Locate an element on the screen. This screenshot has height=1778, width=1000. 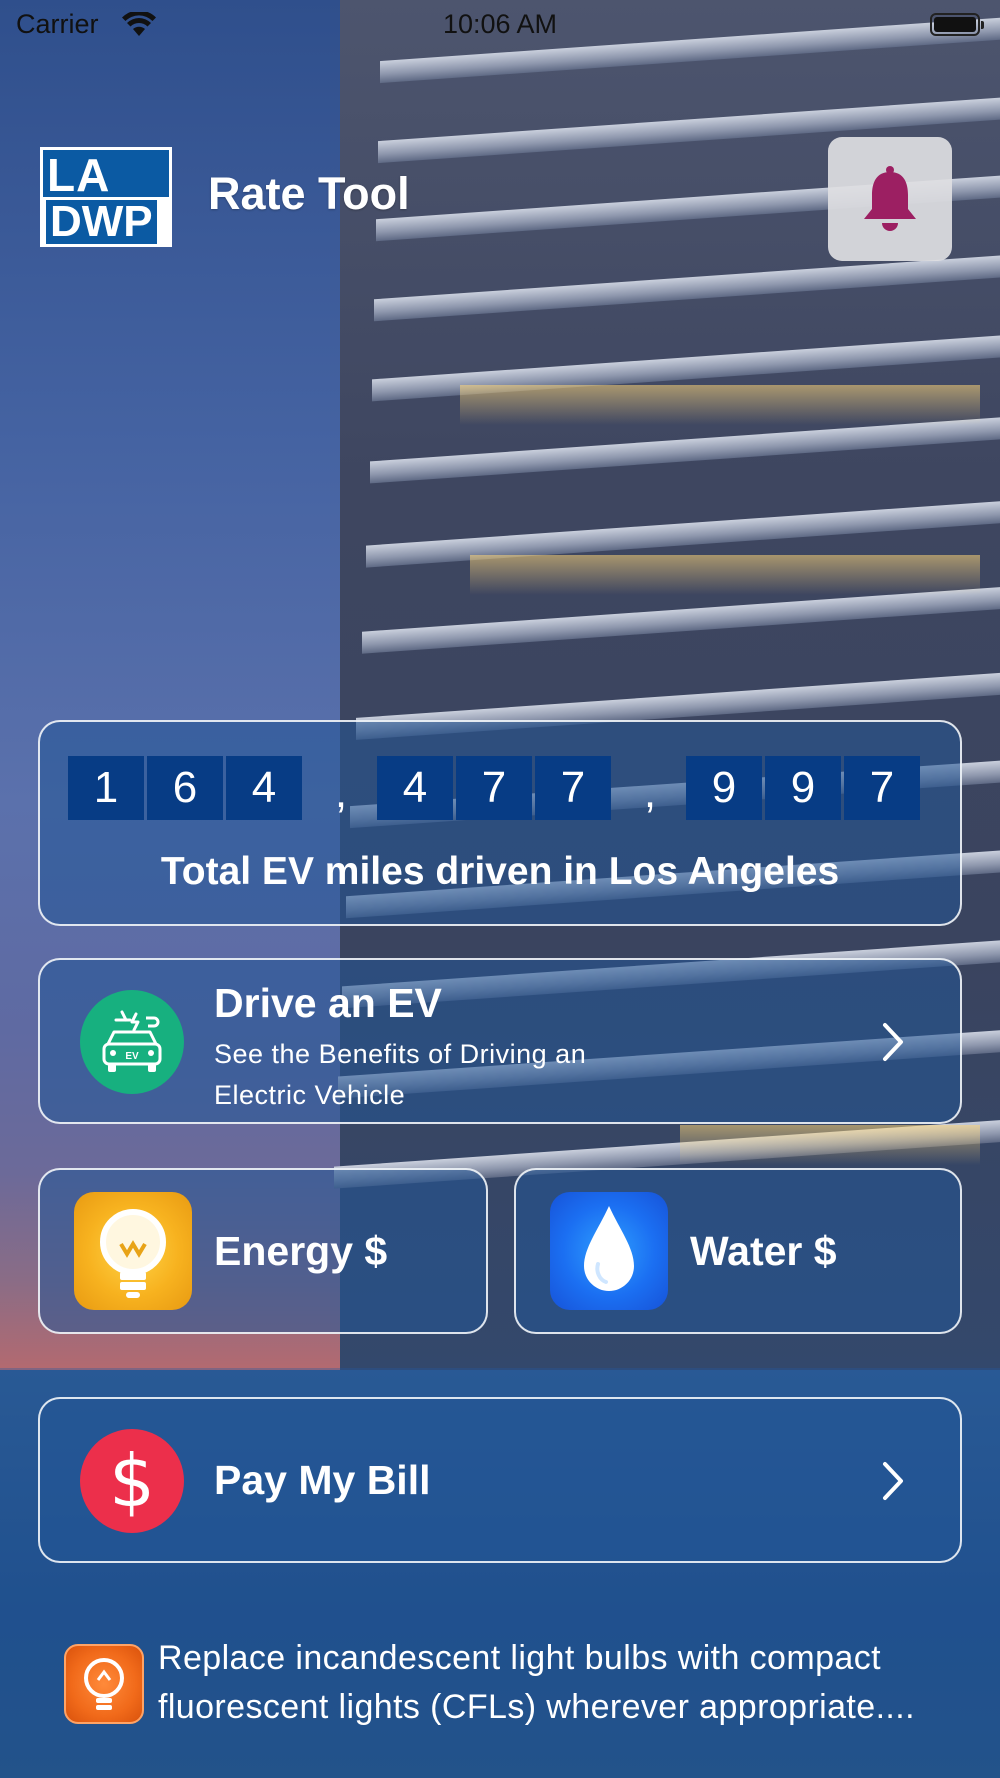
clock: 10:06 AM is located at coordinates (500, 24).